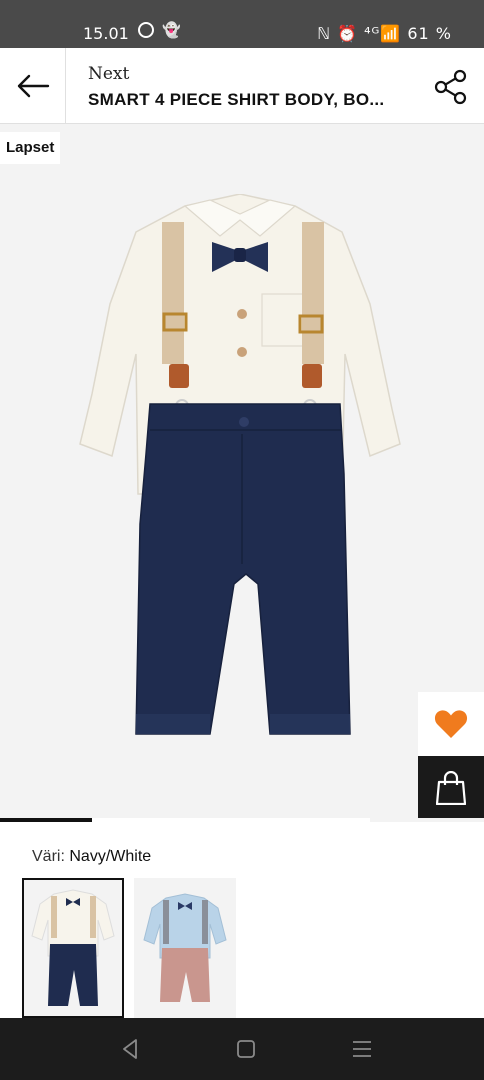 This screenshot has height=1080, width=484. What do you see at coordinates (106, 33) in the screenshot?
I see `status-time: 15.01` at bounding box center [106, 33].